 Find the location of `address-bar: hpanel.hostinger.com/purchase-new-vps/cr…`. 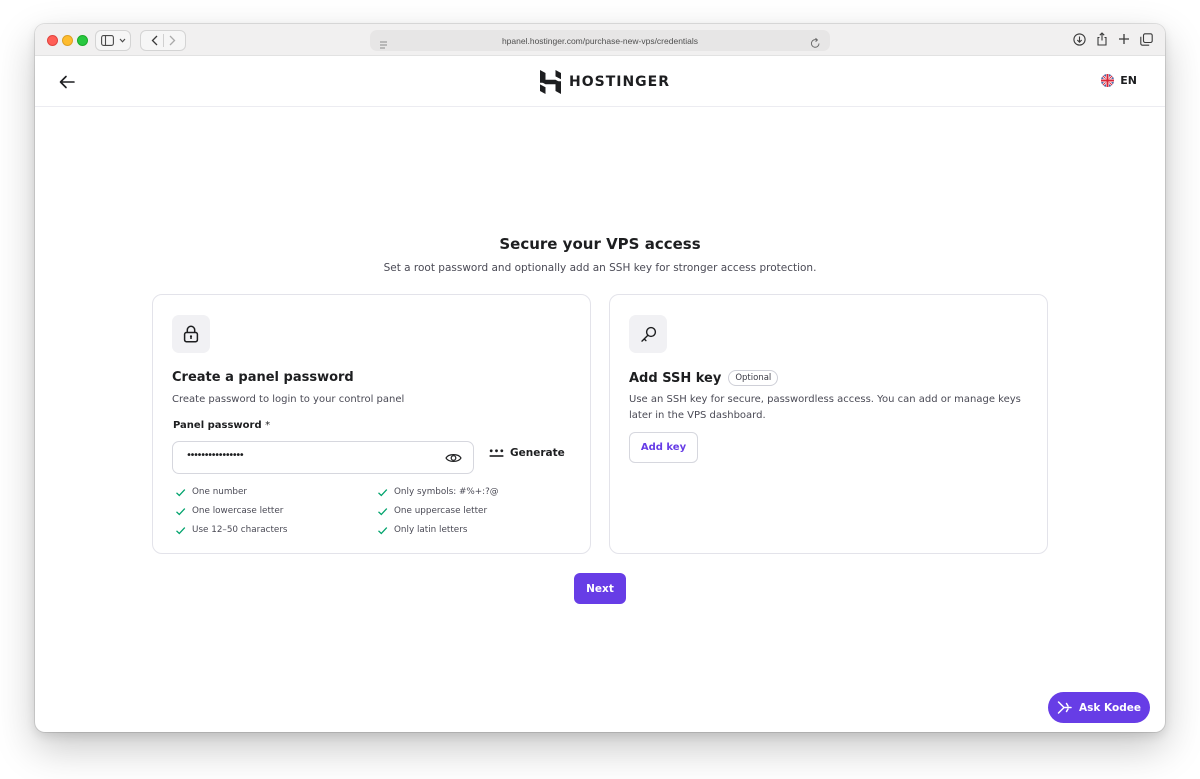

address-bar: hpanel.hostinger.com/purchase-new-vps/cr… is located at coordinates (600, 40).